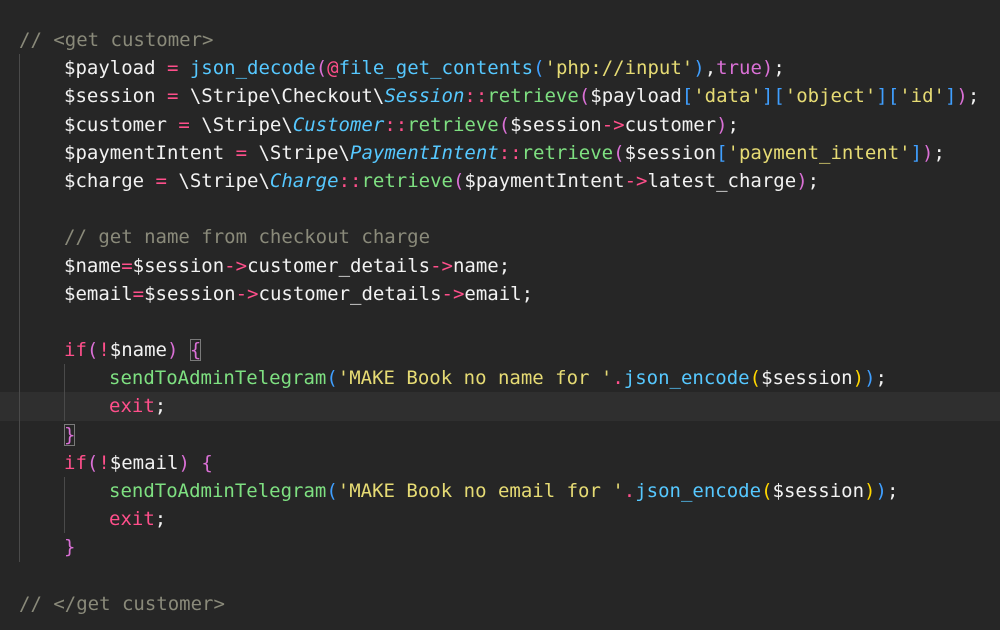 Image resolution: width=1000 pixels, height=630 pixels. Describe the element at coordinates (500, 604) in the screenshot. I see `code-line: // </get customer>` at that location.